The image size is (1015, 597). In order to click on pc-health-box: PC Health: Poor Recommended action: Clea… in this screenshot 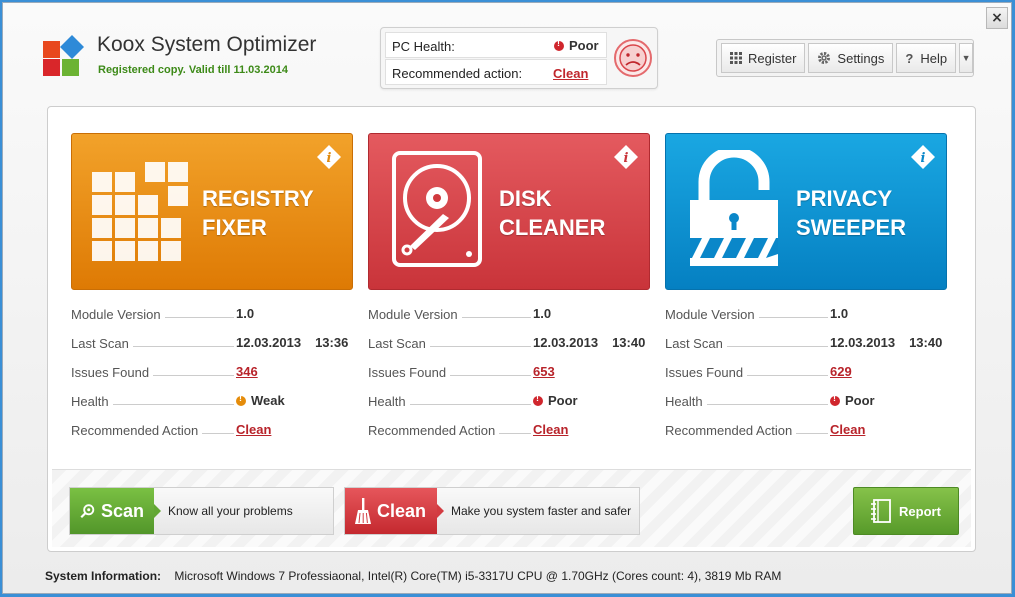, I will do `click(519, 58)`.